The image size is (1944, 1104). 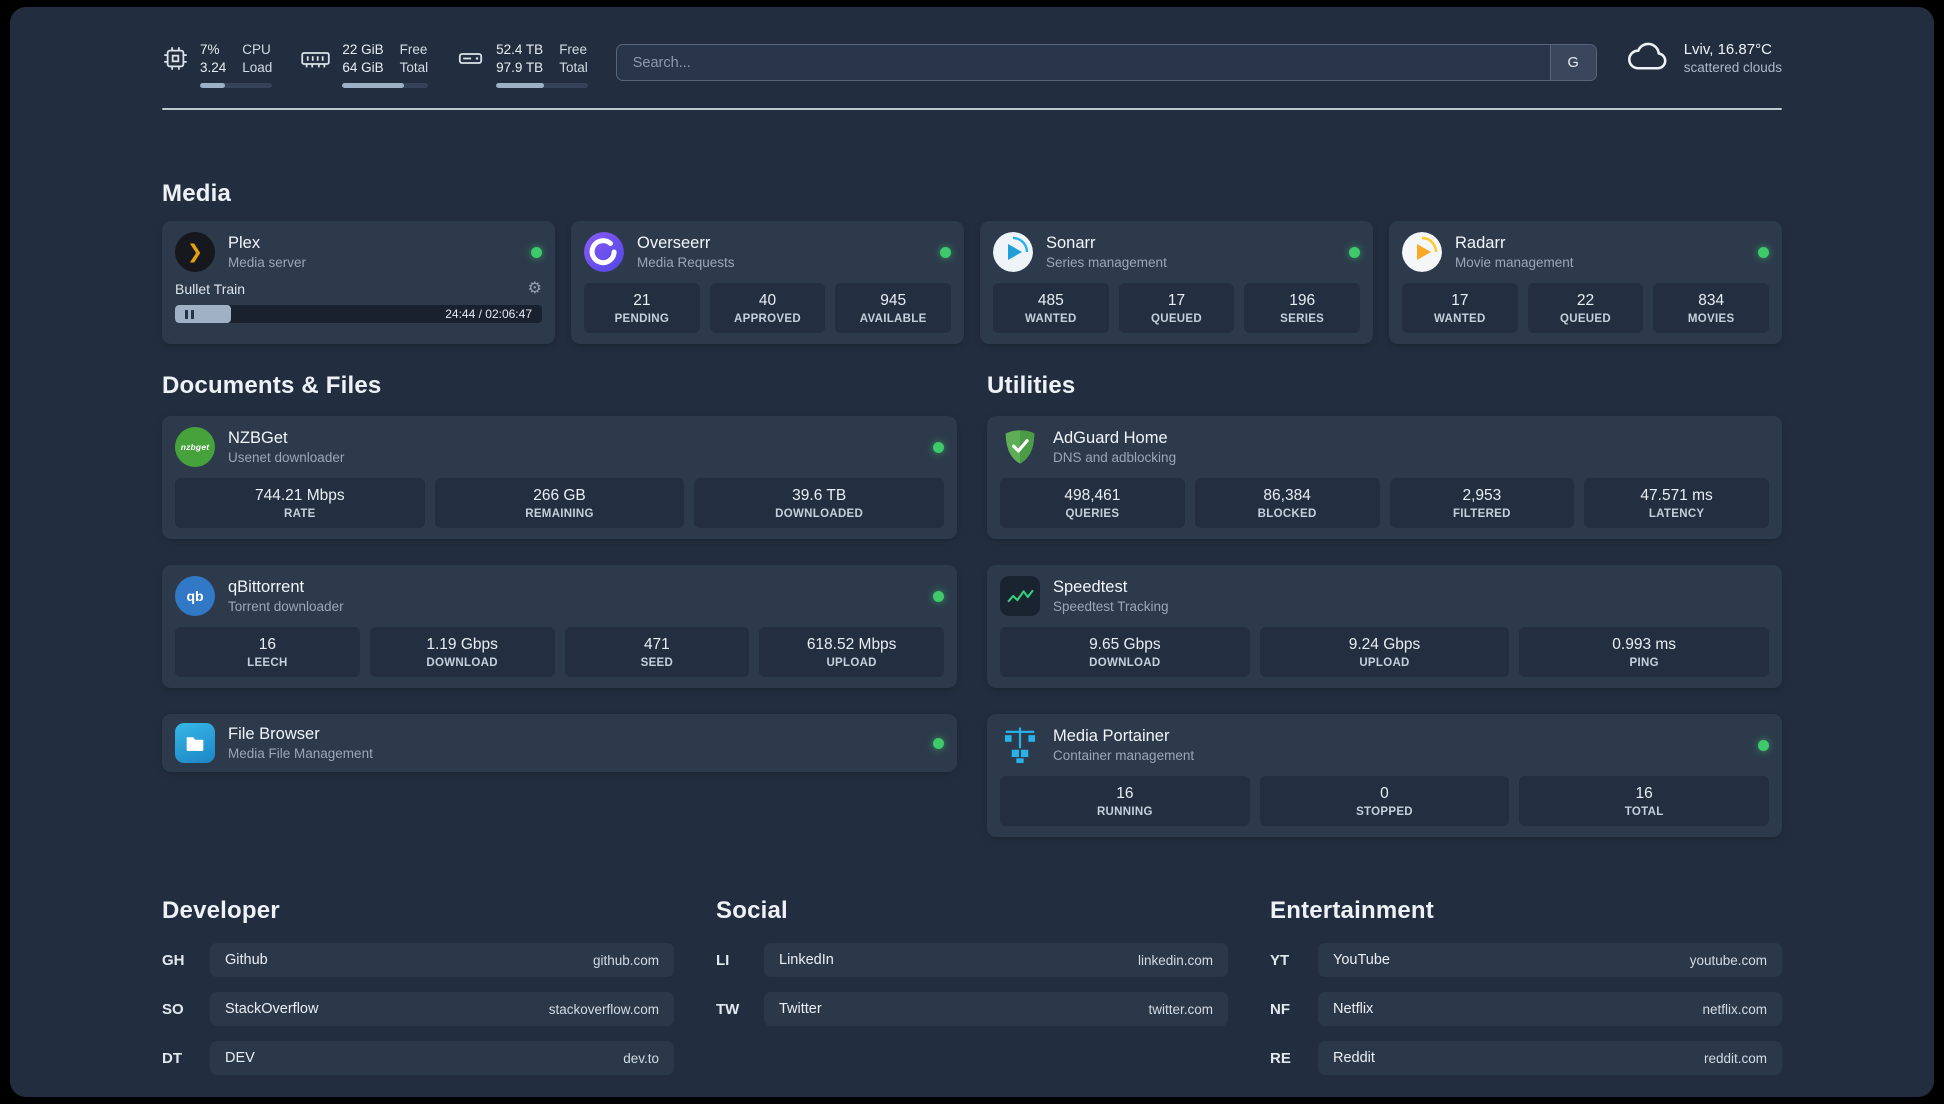 I want to click on stat-total: 16 TOTAL, so click(x=1644, y=801).